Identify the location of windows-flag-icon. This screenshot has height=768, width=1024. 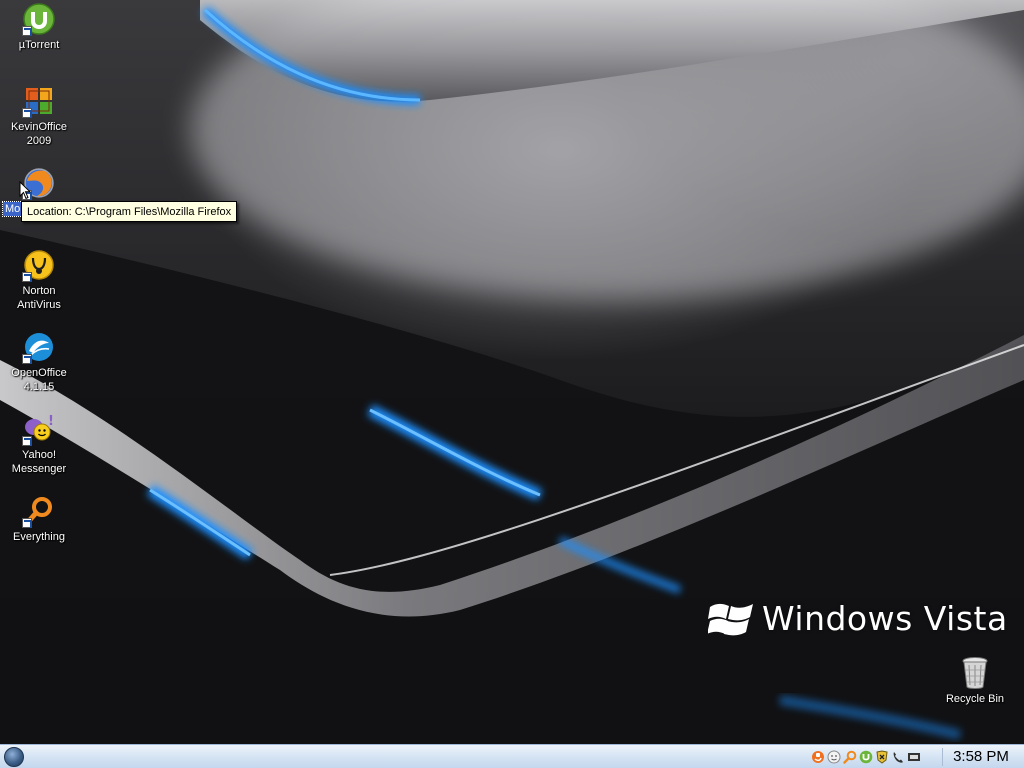
(730, 619).